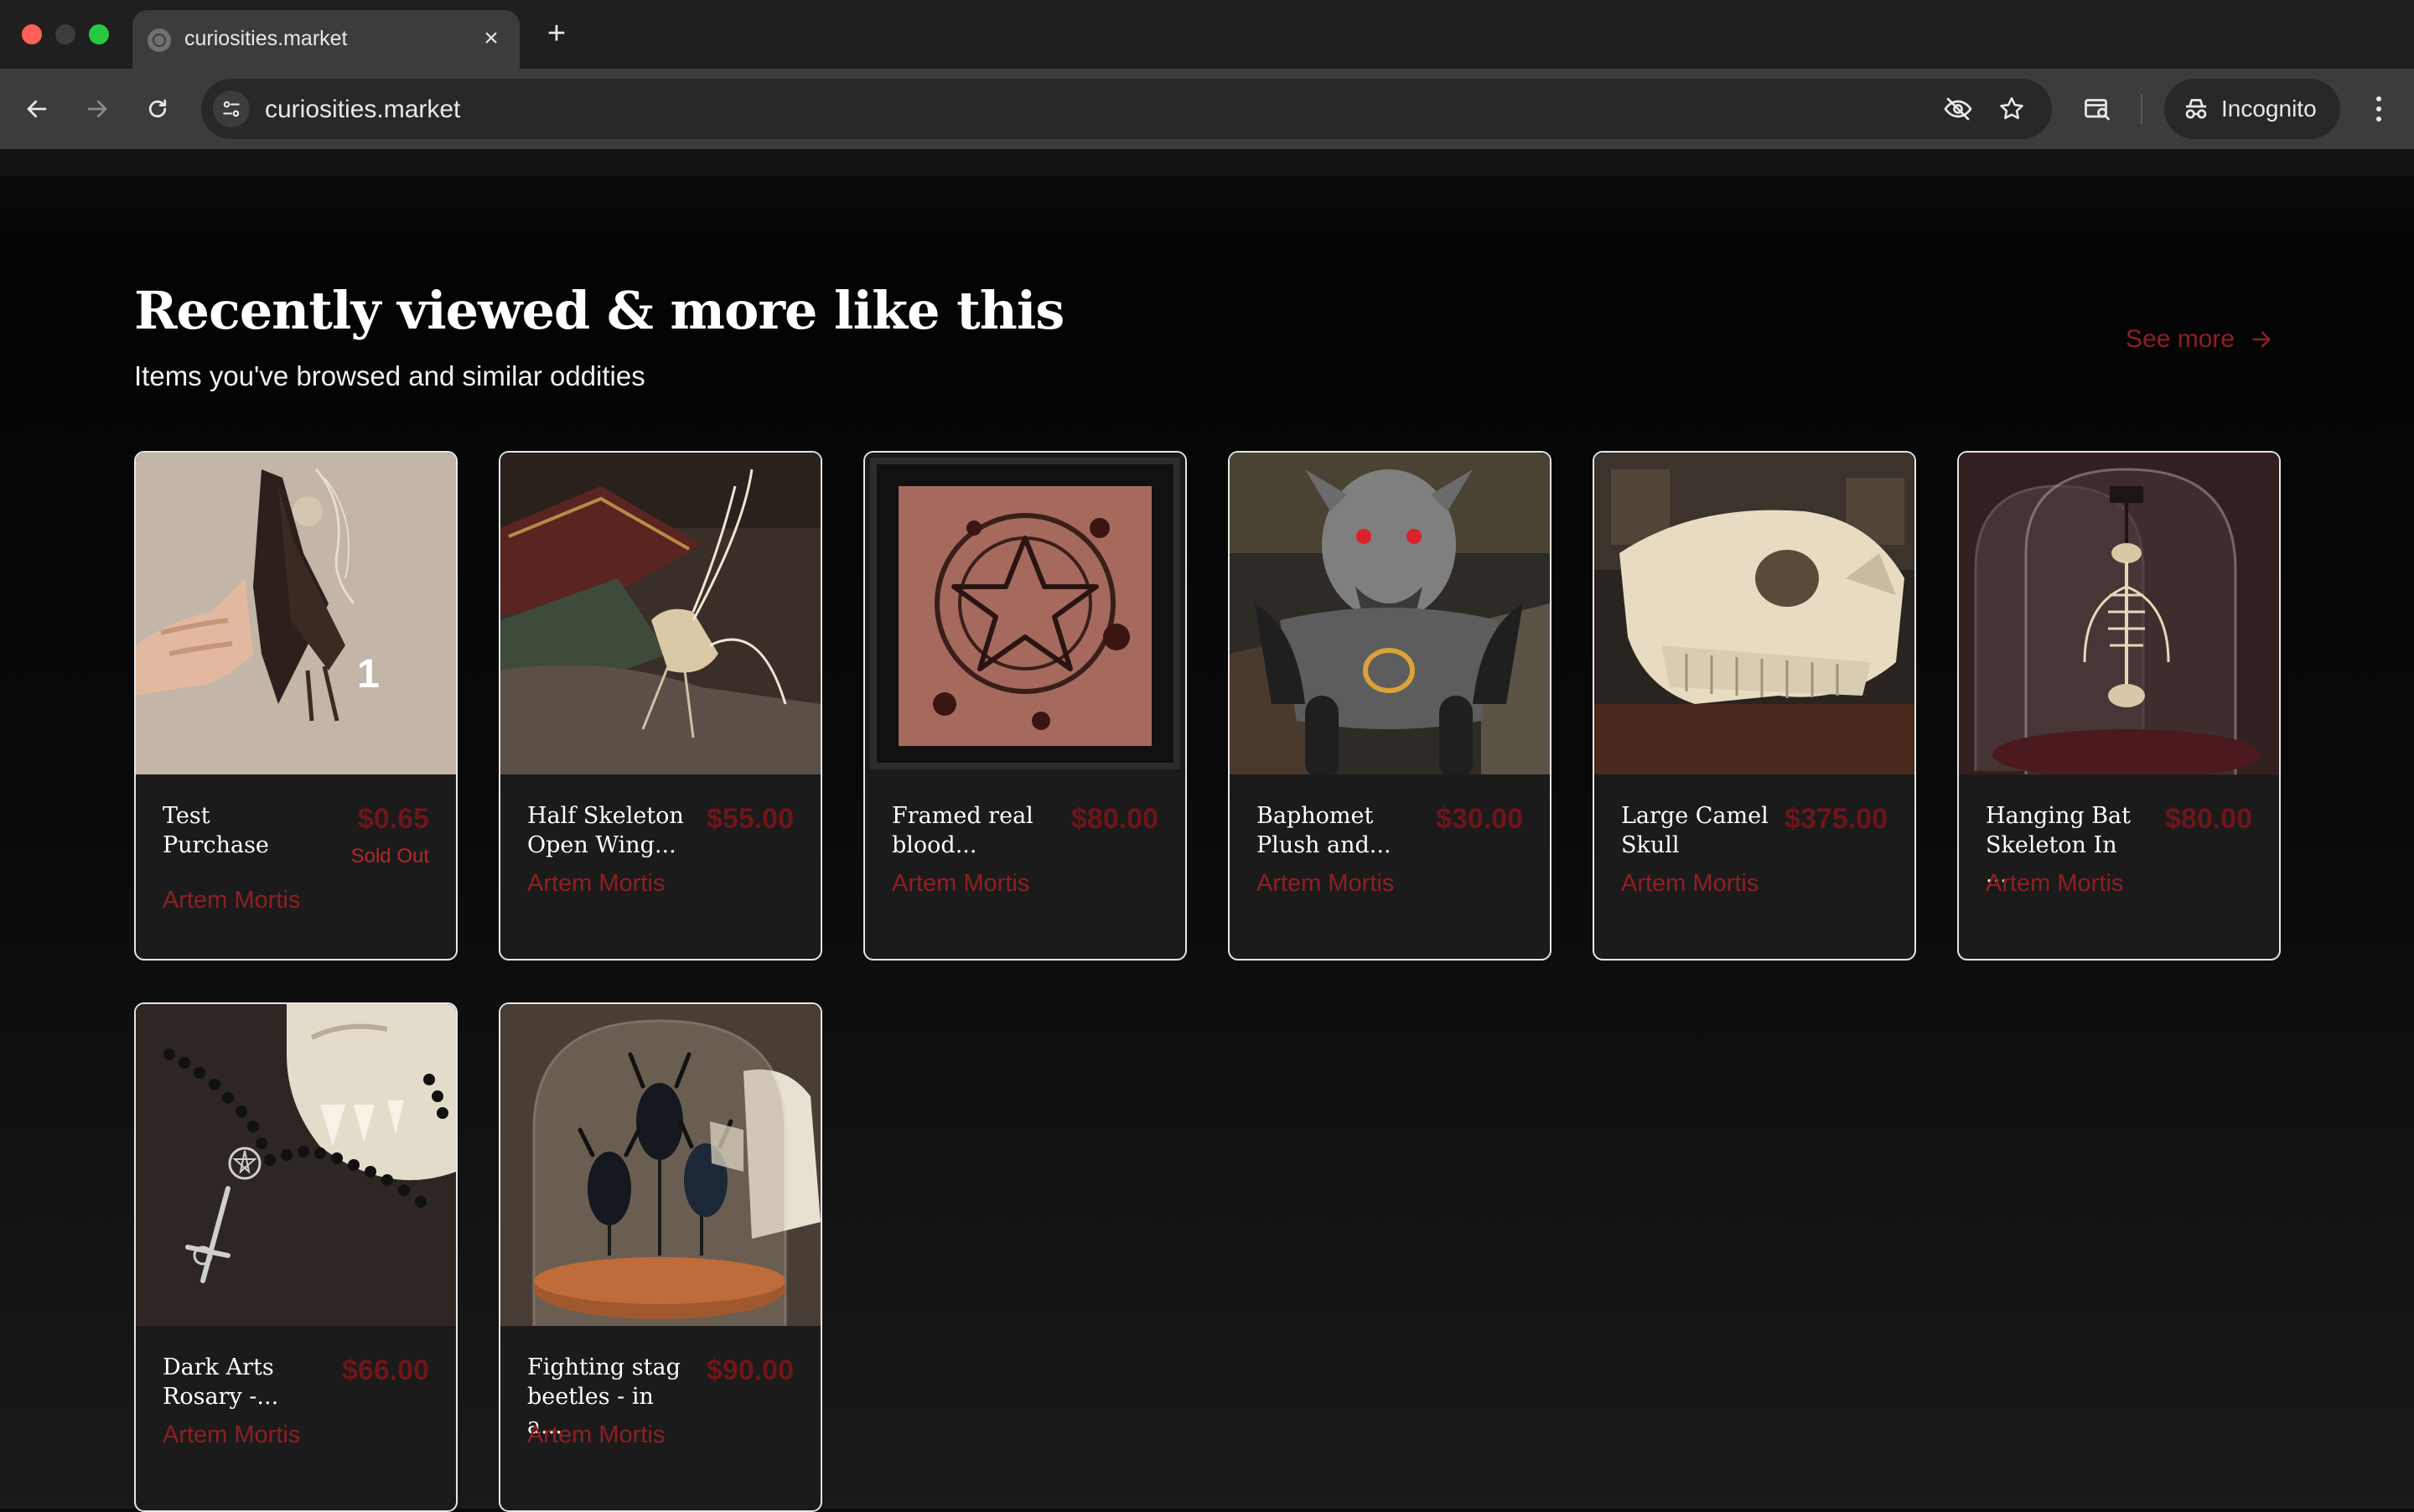 This screenshot has height=1512, width=2414. What do you see at coordinates (216, 830) in the screenshot?
I see `product-name: Test Purchase` at bounding box center [216, 830].